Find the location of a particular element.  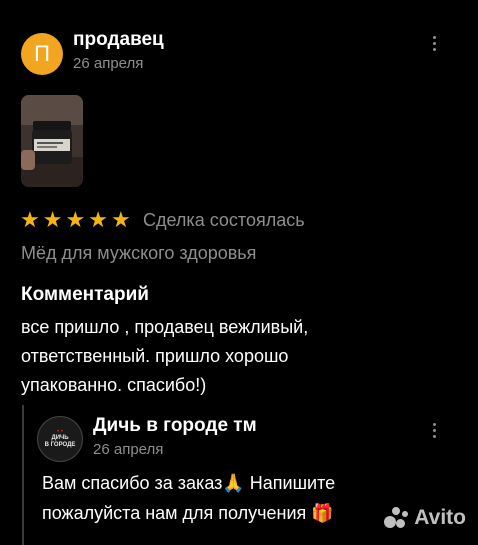

reply-line: Вам спасибо за заказ🙏 Напишите is located at coordinates (189, 483).